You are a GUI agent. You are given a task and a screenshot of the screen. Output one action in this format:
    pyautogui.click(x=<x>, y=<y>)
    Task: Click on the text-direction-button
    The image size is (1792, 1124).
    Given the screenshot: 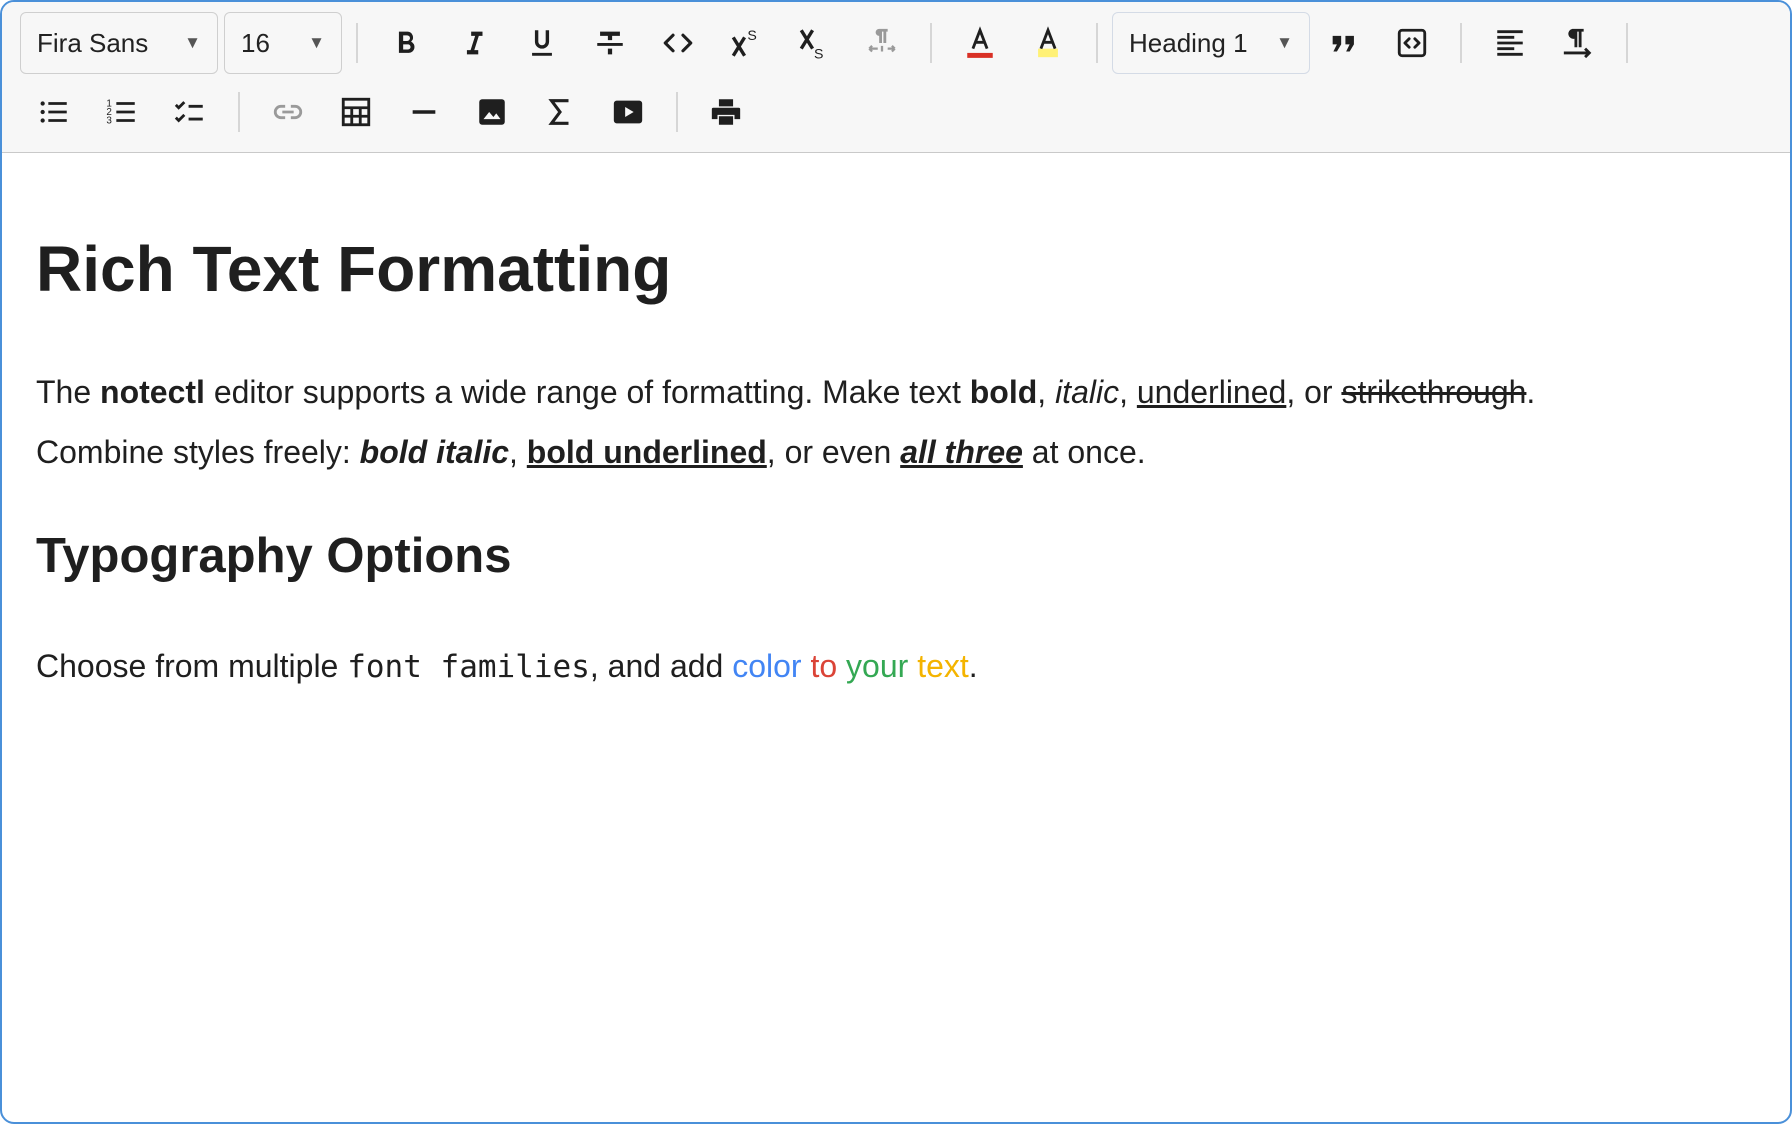 What is the action you would take?
    pyautogui.click(x=882, y=43)
    